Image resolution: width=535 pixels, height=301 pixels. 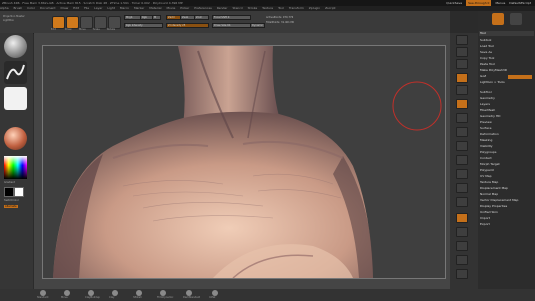 What do you see at coordinates (15, 167) in the screenshot?
I see `color-picker` at bounding box center [15, 167].